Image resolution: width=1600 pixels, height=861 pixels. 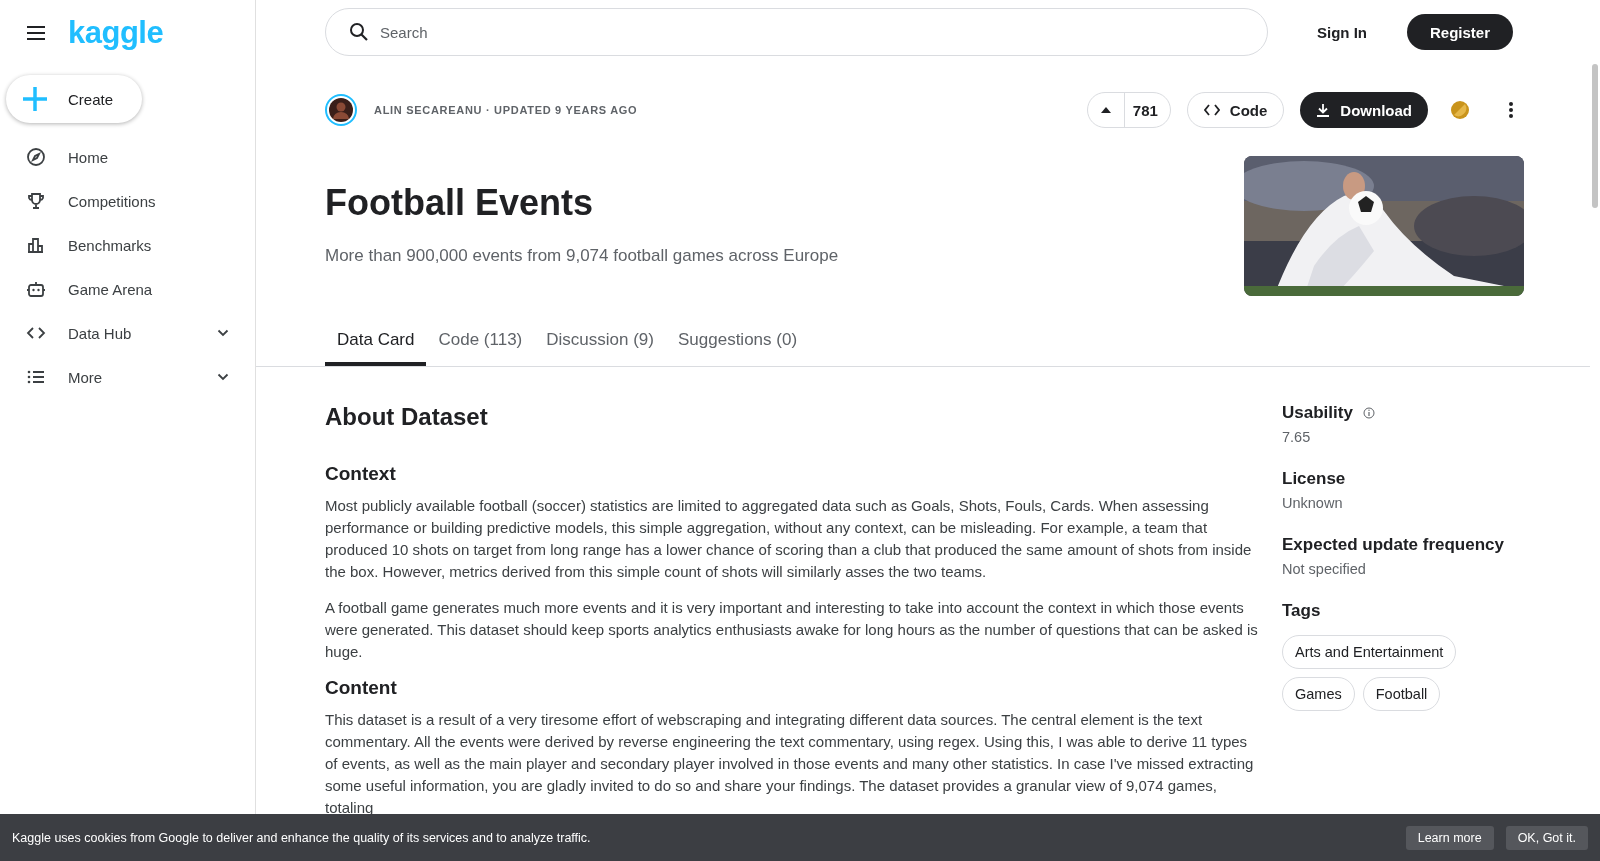 What do you see at coordinates (127, 333) in the screenshot?
I see `sidebar-item: Data Hub` at bounding box center [127, 333].